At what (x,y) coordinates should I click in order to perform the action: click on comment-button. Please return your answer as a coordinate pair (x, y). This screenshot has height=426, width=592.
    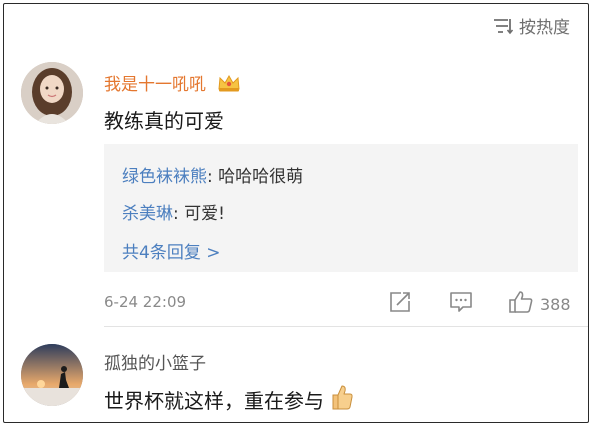
    Looking at the image, I should click on (461, 304).